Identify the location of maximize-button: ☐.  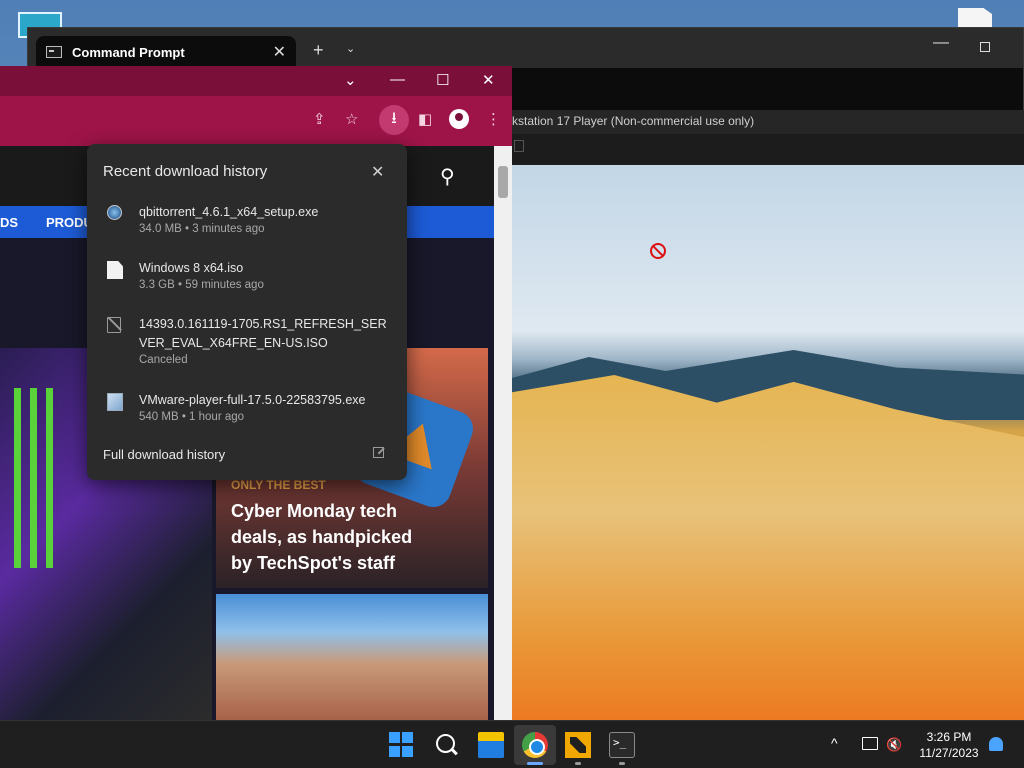
(442, 80).